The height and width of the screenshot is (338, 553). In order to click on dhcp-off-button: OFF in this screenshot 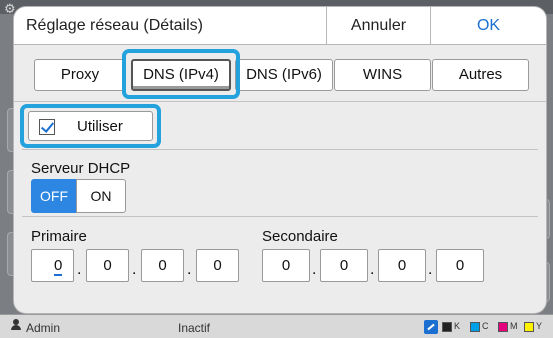, I will do `click(54, 196)`.